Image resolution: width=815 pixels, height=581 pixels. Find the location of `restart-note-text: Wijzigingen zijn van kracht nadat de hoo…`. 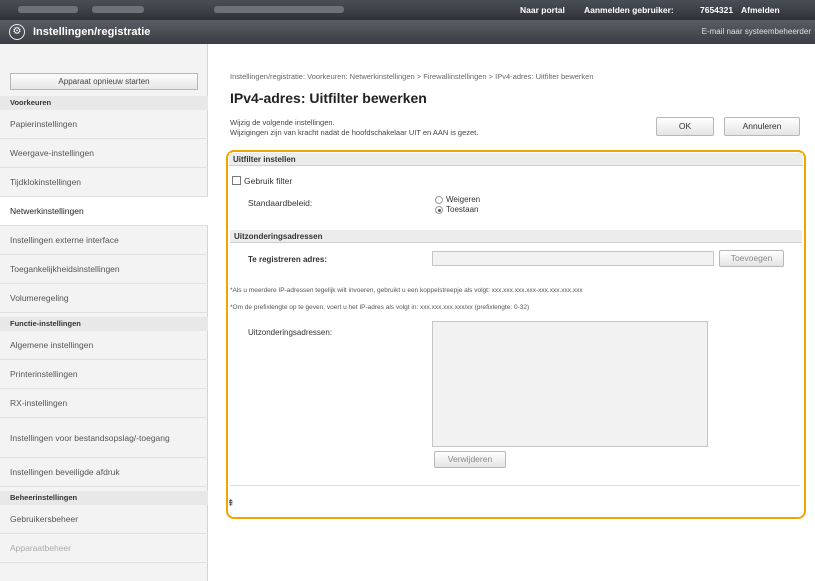

restart-note-text: Wijzigingen zijn van kracht nadat de hoo… is located at coordinates (354, 132).